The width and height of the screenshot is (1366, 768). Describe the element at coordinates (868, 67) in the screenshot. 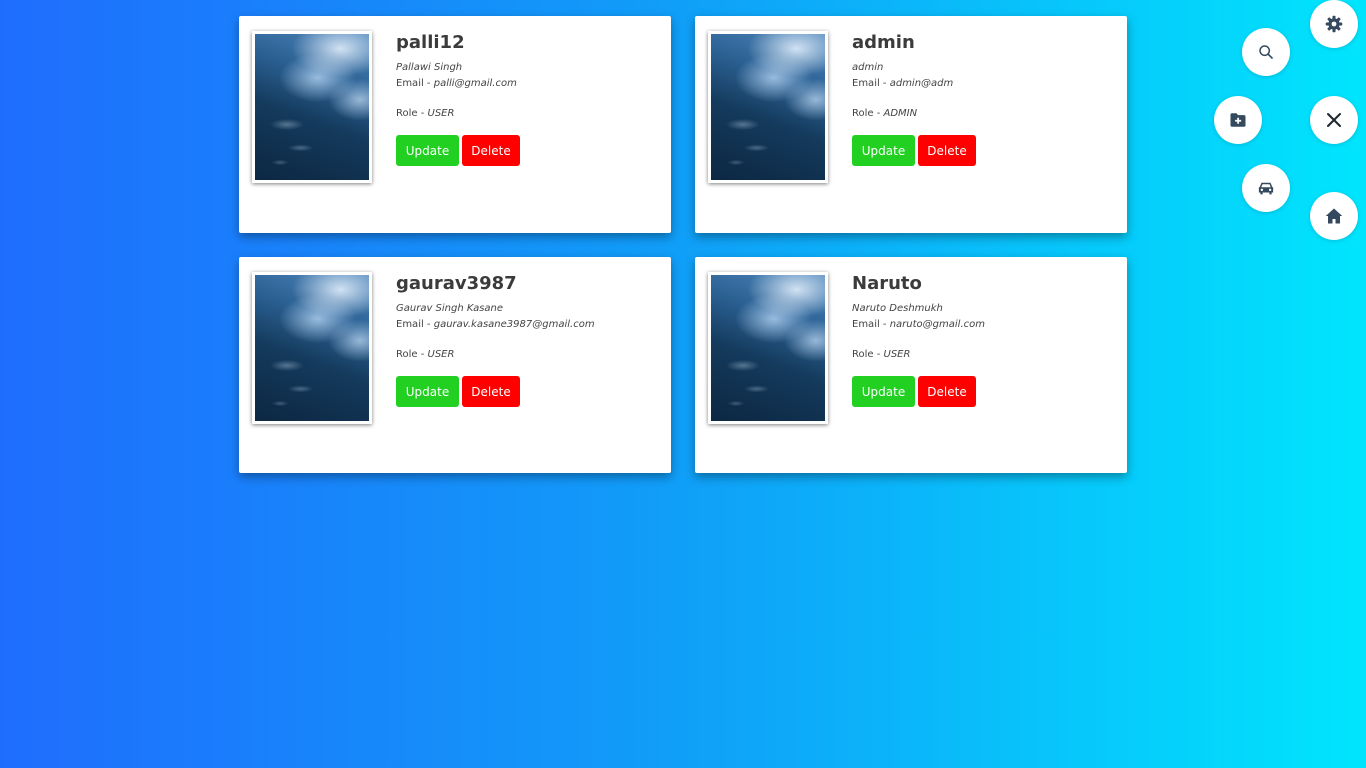

I see `full-name: admin` at that location.